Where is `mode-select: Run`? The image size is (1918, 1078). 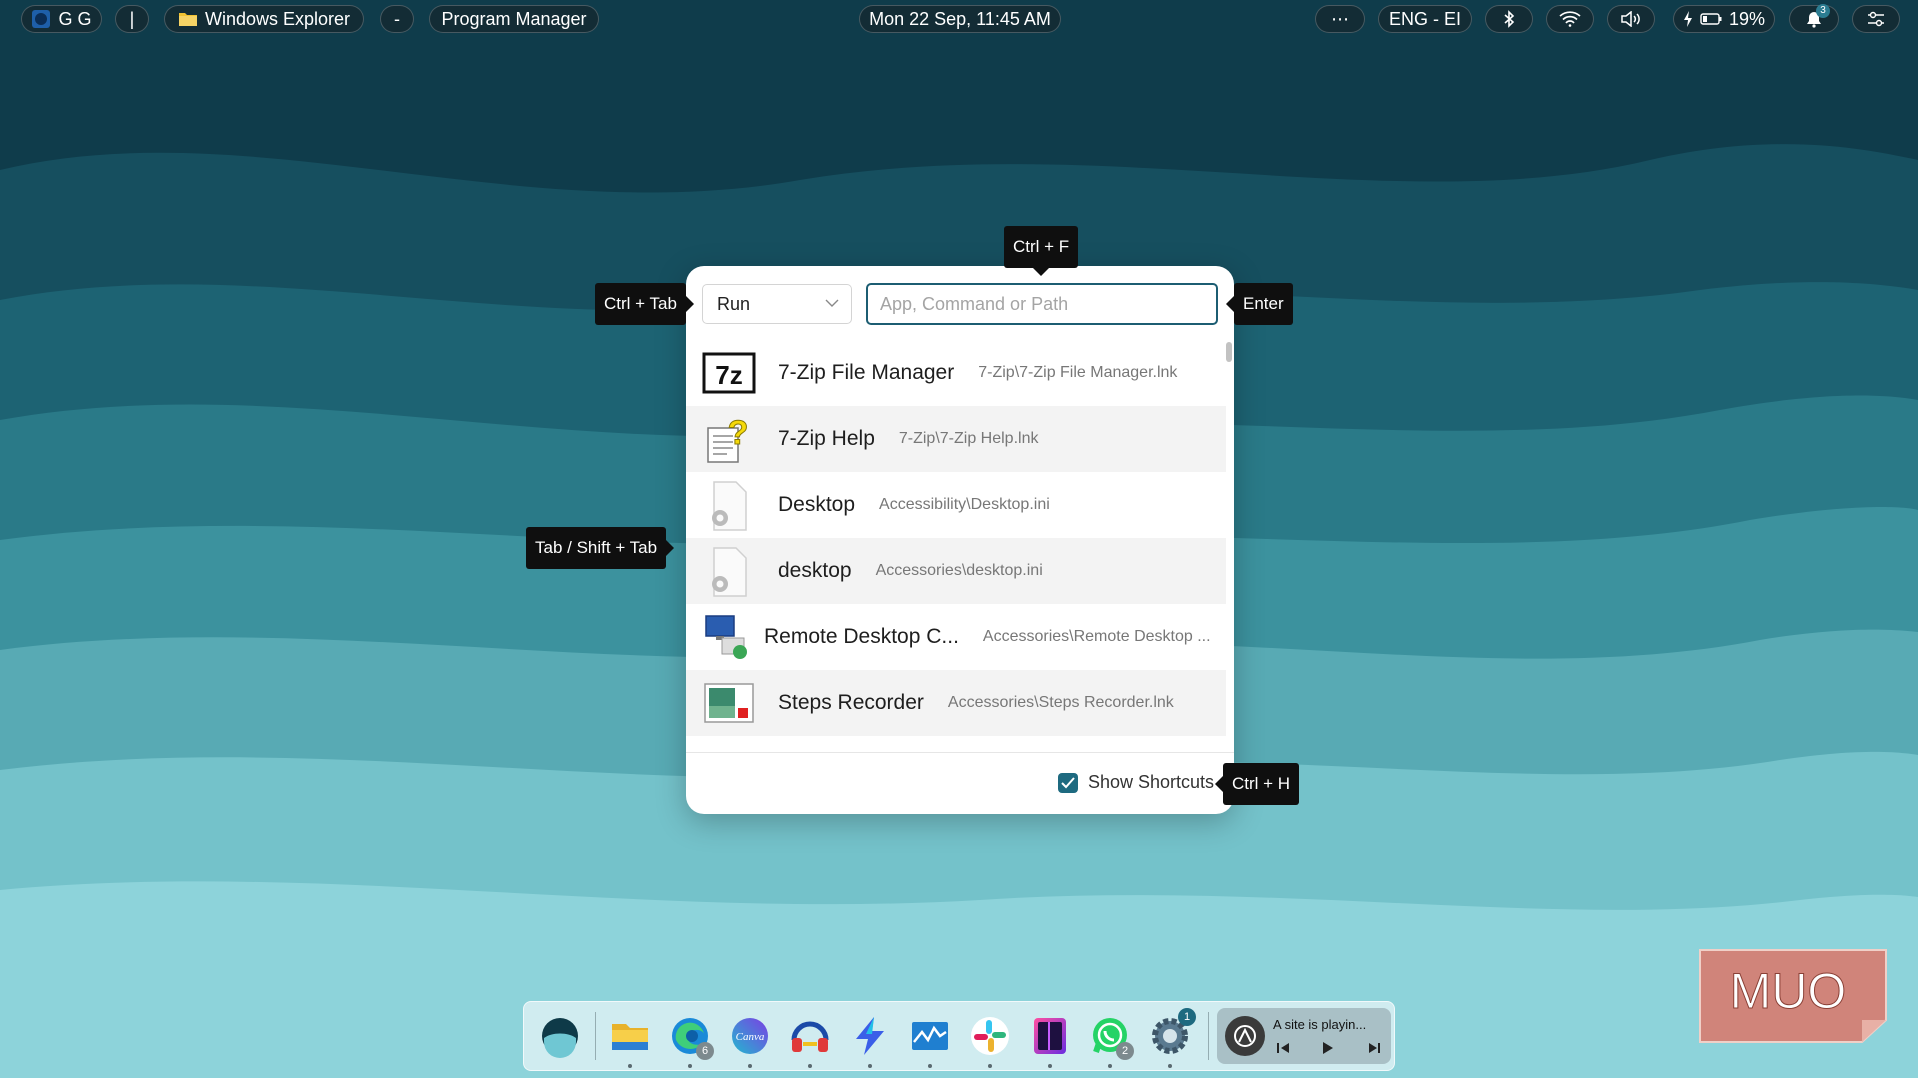
mode-select: Run is located at coordinates (777, 304).